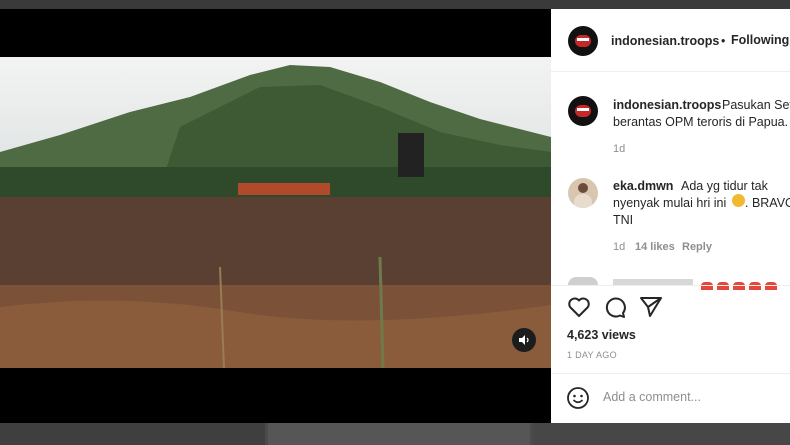 The image size is (790, 445). Describe the element at coordinates (670, 373) in the screenshot. I see `comment-box-divider` at that location.